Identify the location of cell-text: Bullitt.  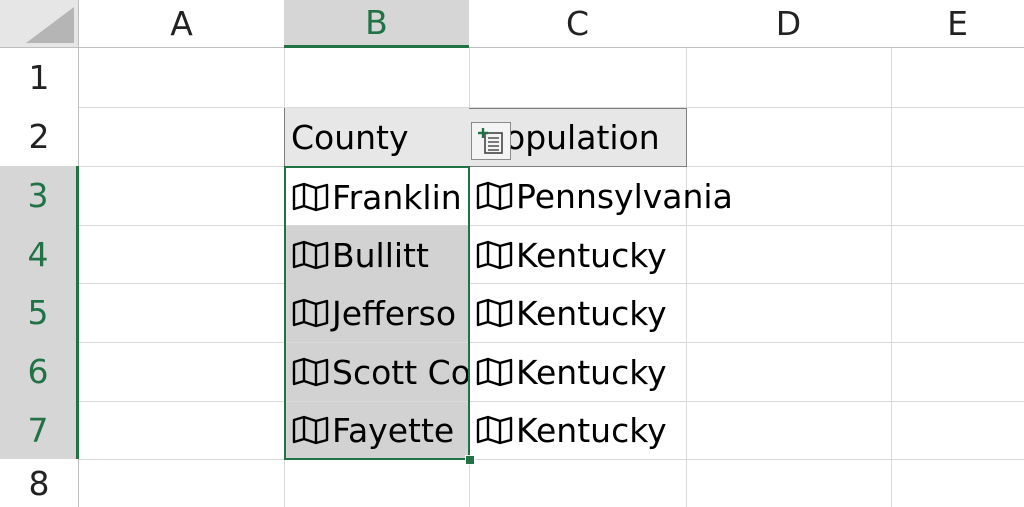
(380, 255).